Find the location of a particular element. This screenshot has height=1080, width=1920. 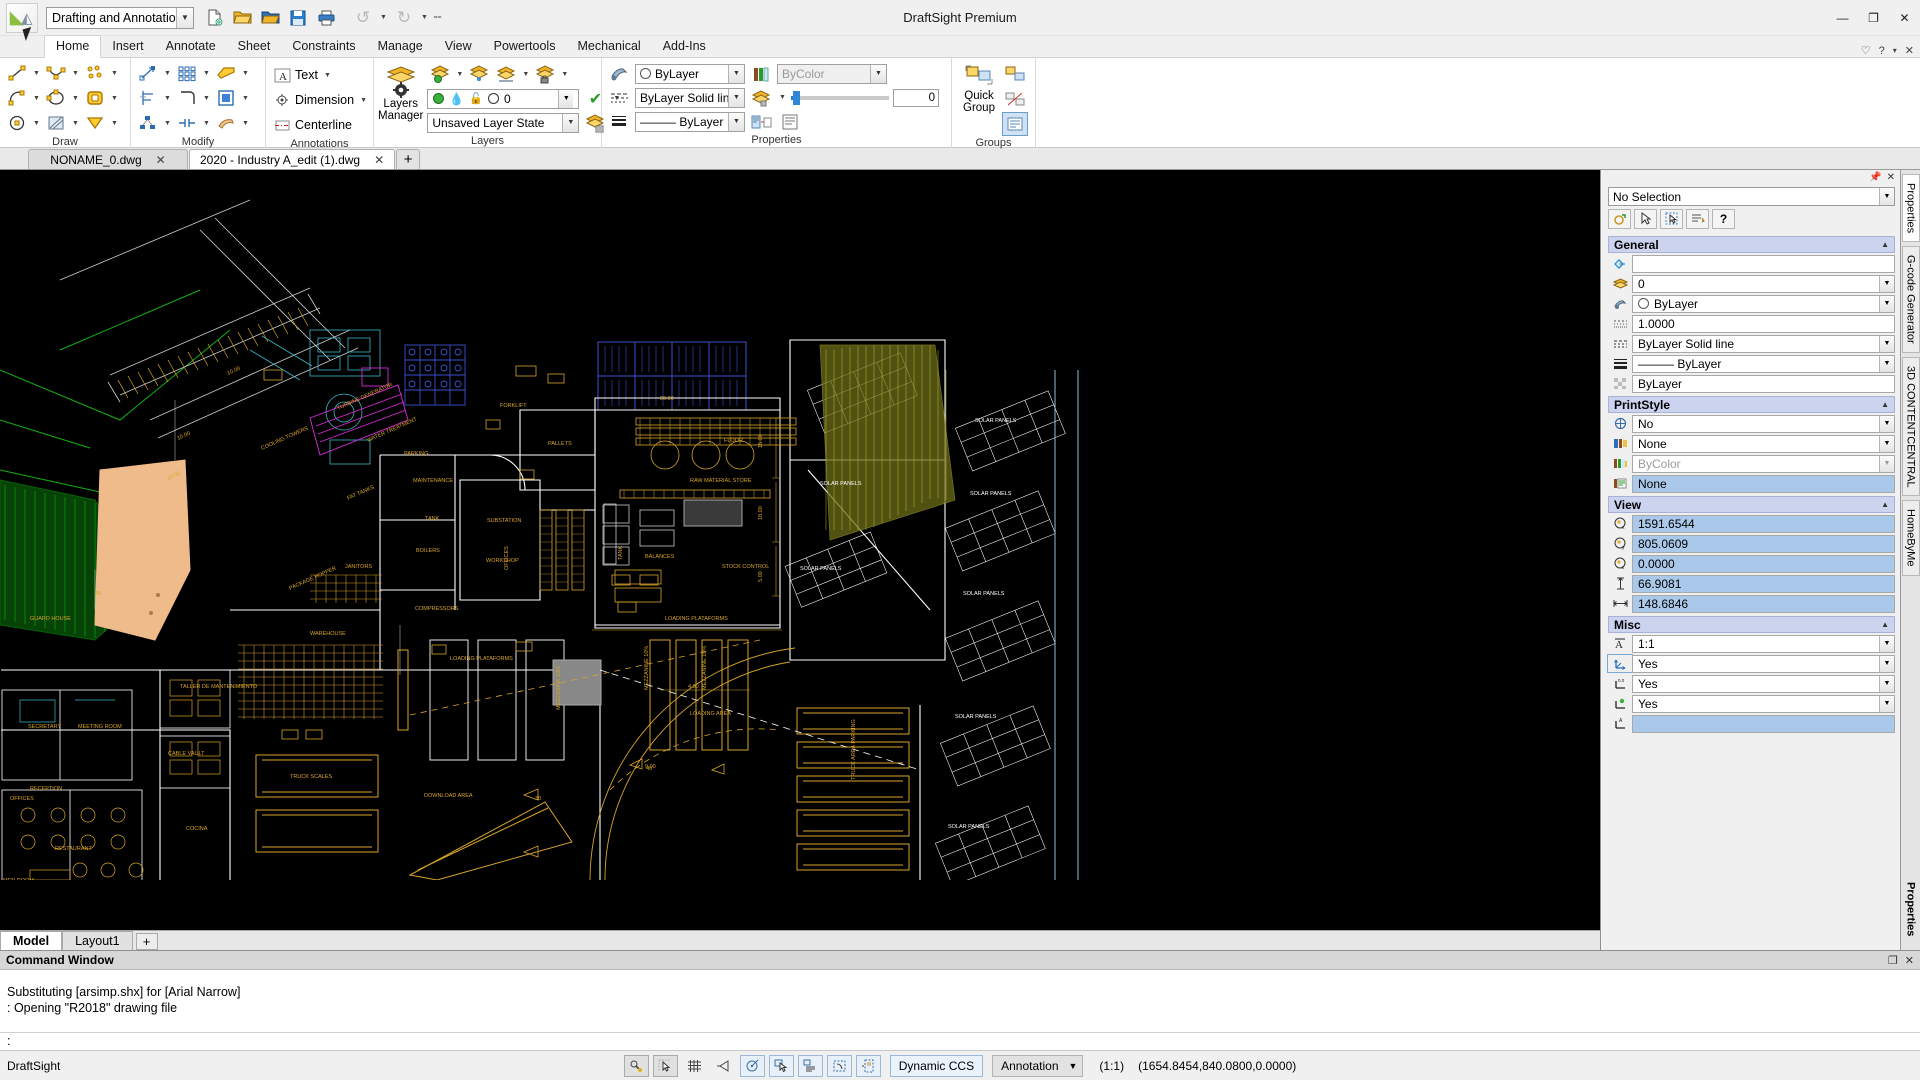

lineweight-value: ——— ByLayer ▼ is located at coordinates (1763, 363).